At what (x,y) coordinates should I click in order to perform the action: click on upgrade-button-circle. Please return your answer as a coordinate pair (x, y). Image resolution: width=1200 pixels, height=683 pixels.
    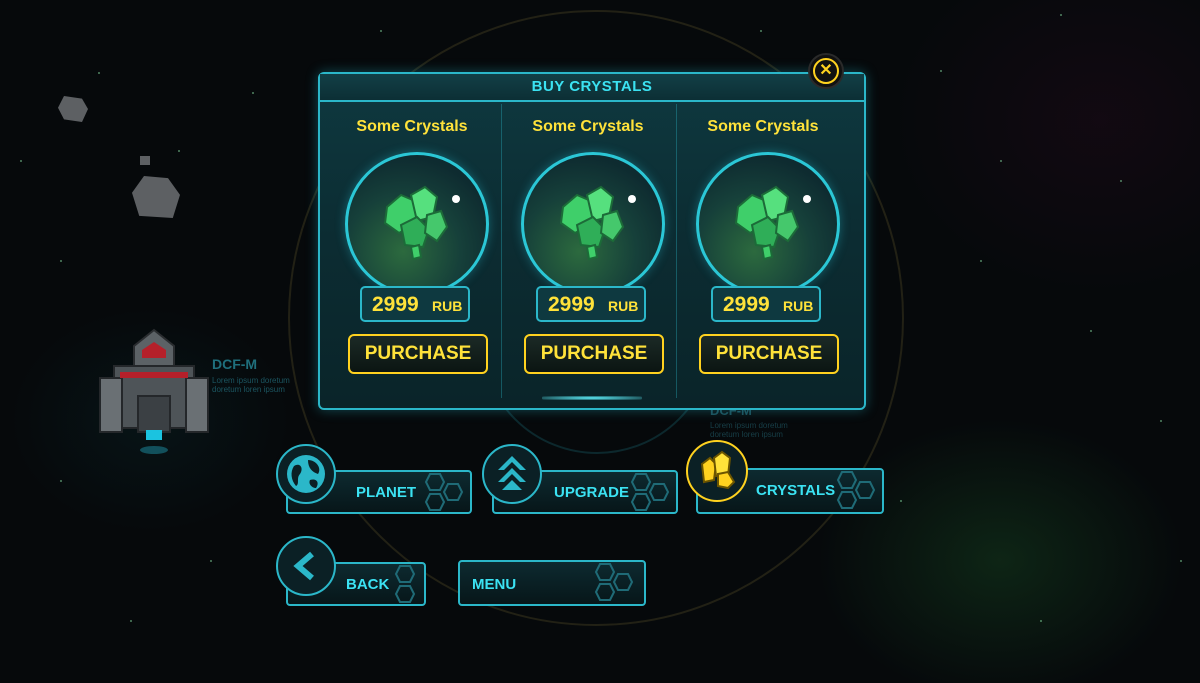
    Looking at the image, I should click on (512, 474).